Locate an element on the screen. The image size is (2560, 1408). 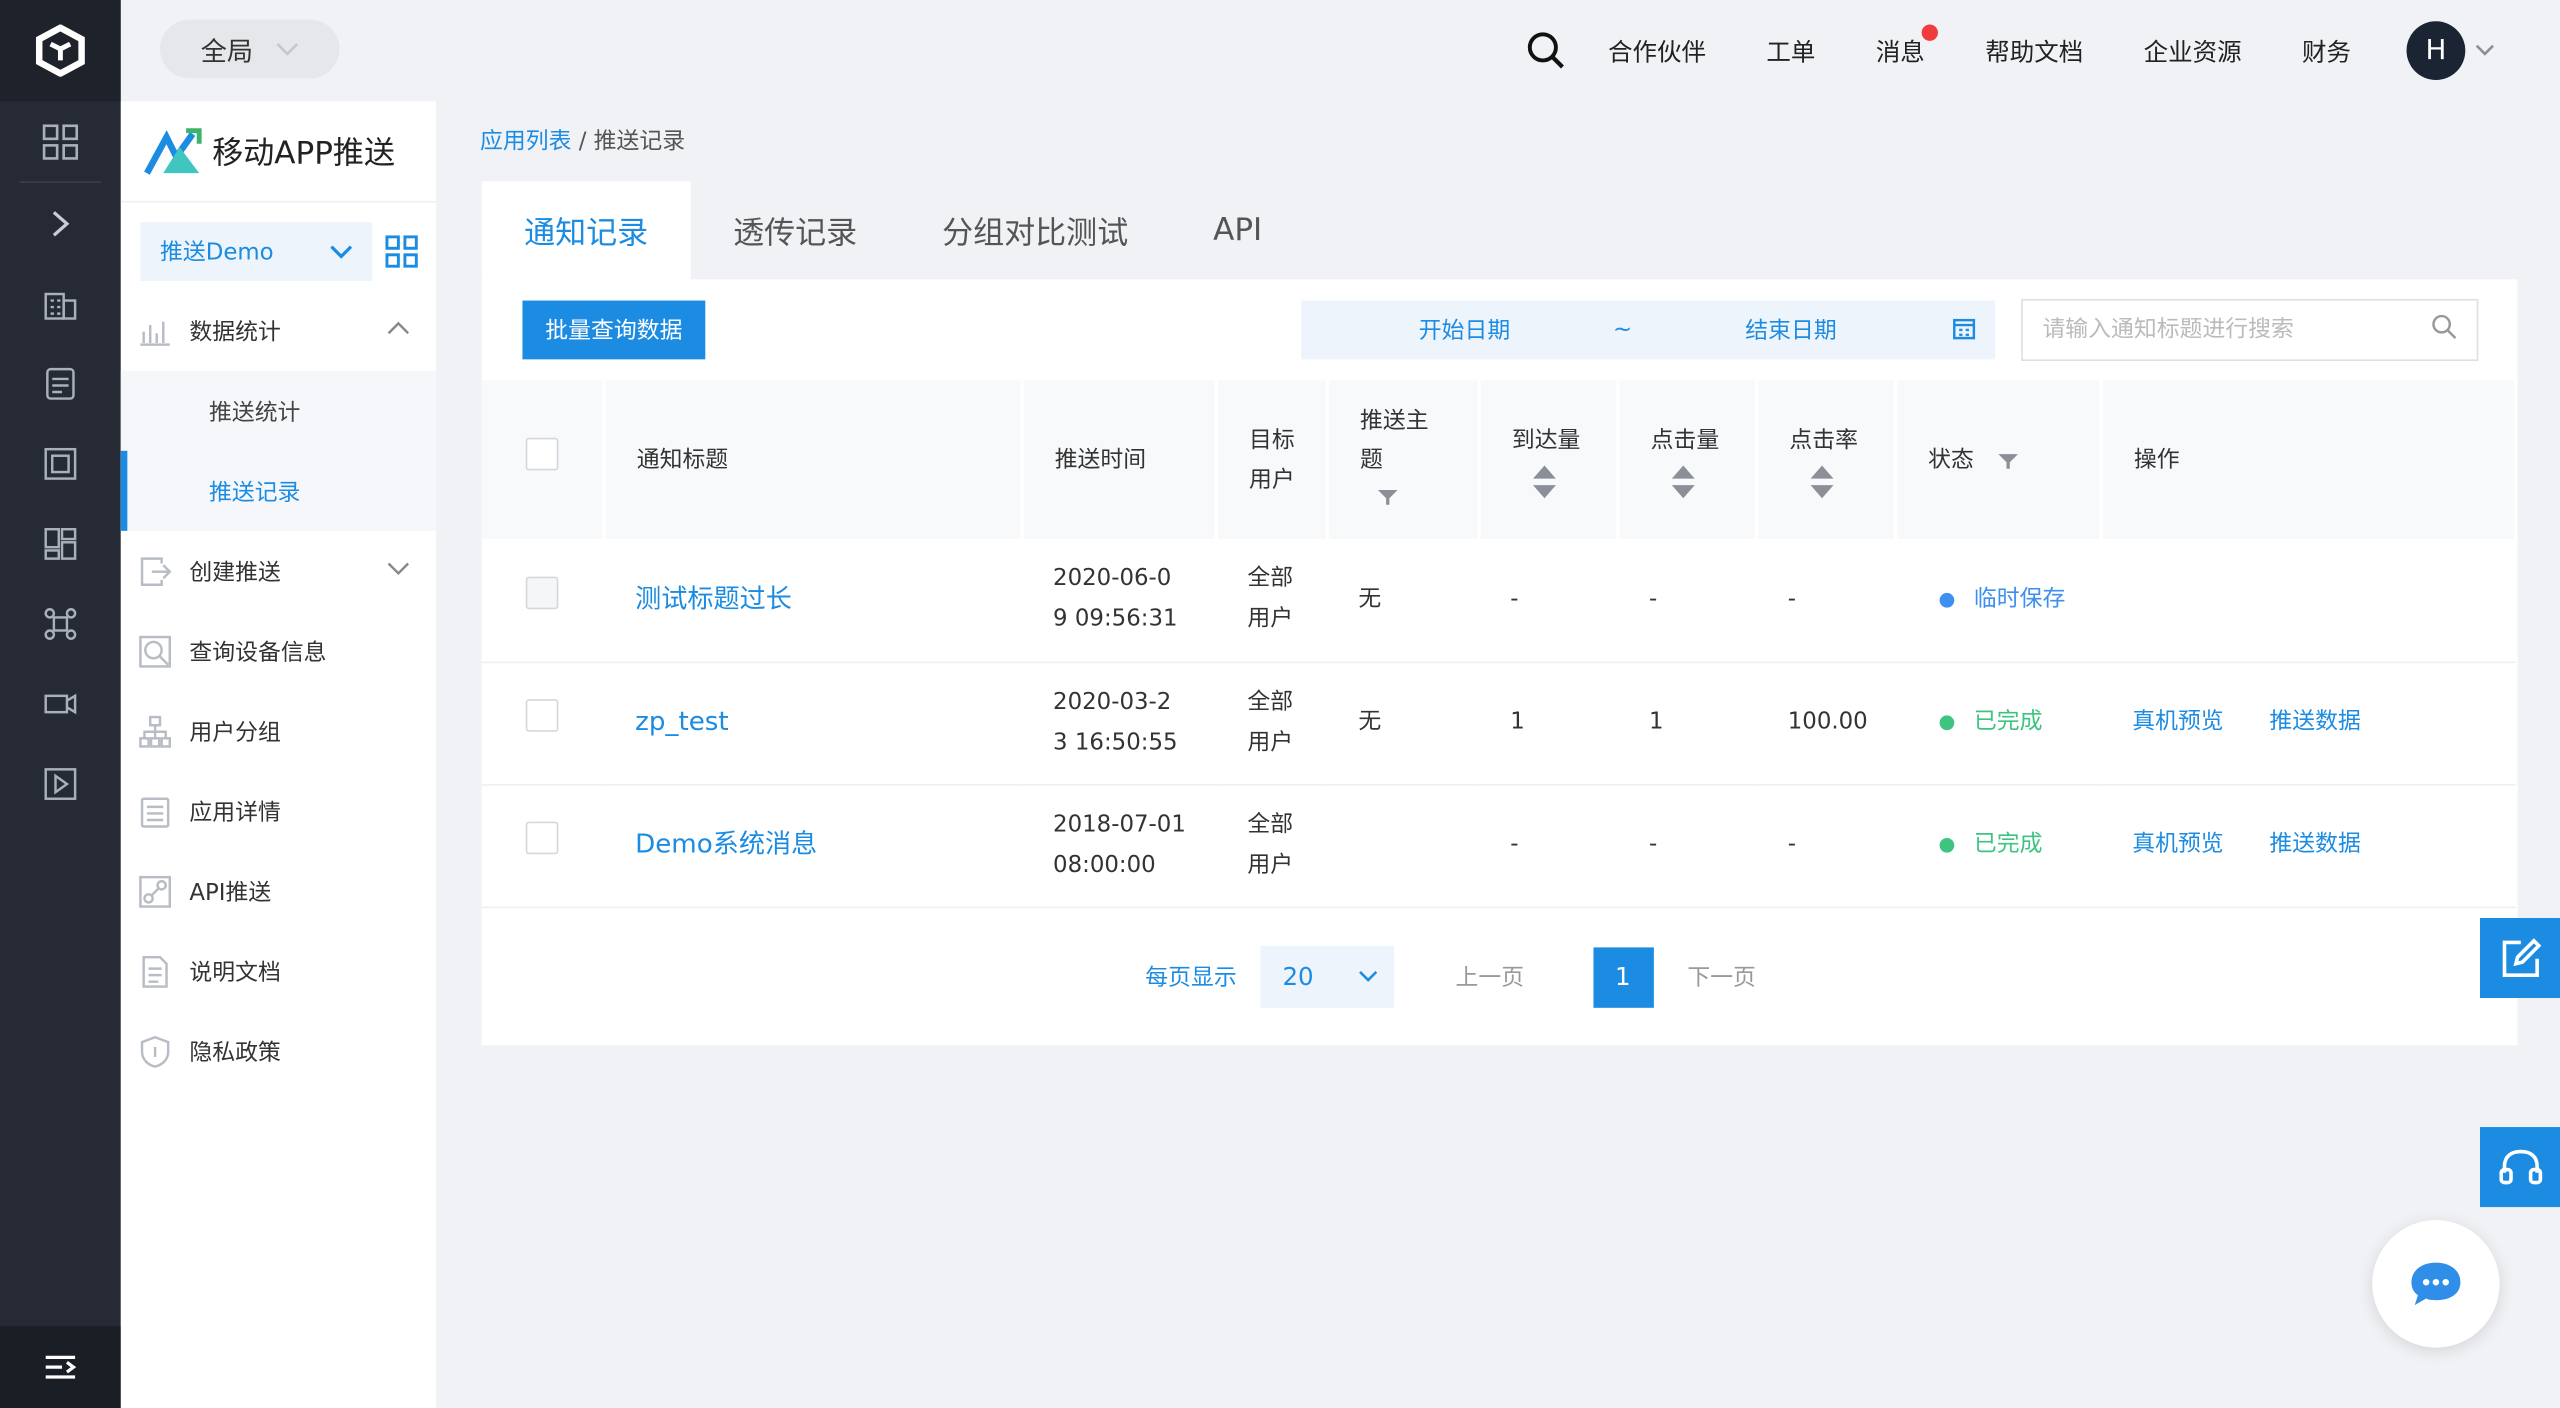
headset-icon is located at coordinates (2520, 1166).